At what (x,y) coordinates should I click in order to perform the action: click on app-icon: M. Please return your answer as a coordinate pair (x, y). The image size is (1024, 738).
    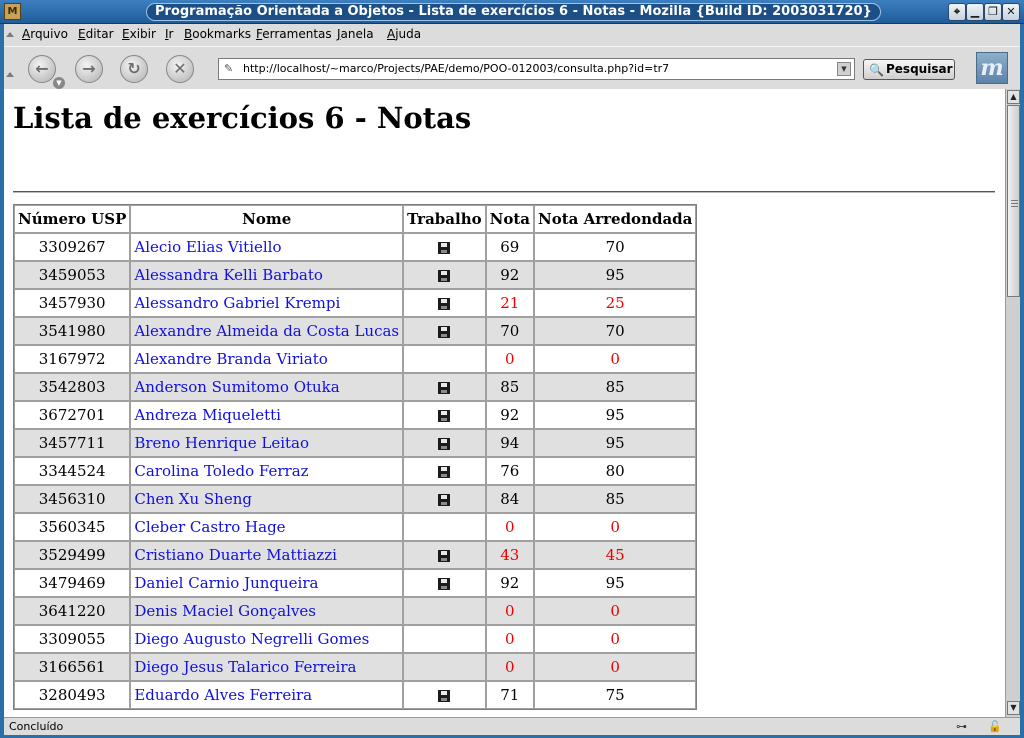
    Looking at the image, I should click on (12, 11).